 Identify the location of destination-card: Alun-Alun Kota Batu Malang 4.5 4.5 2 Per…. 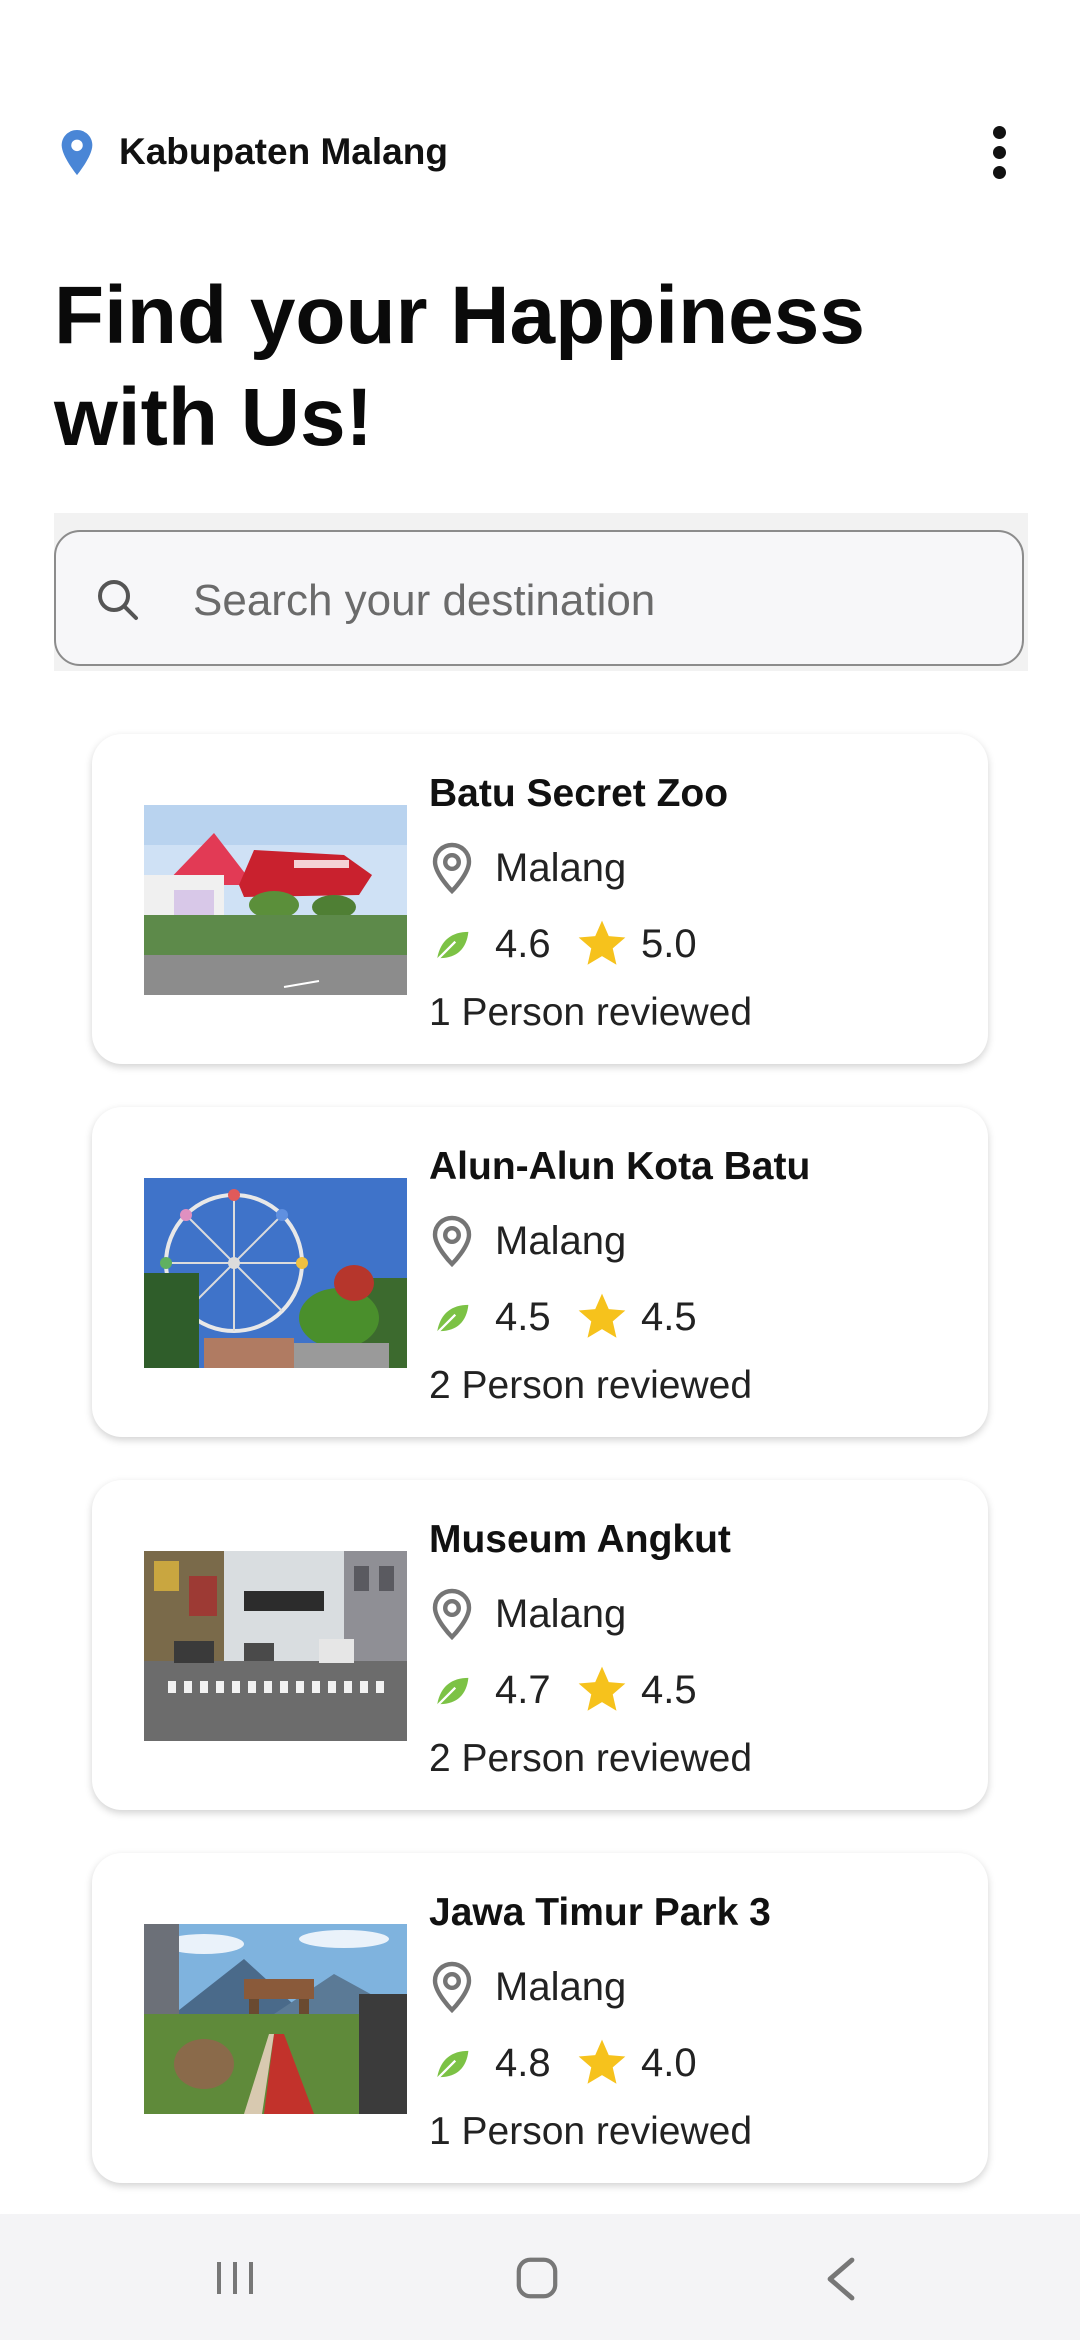
(540, 1272).